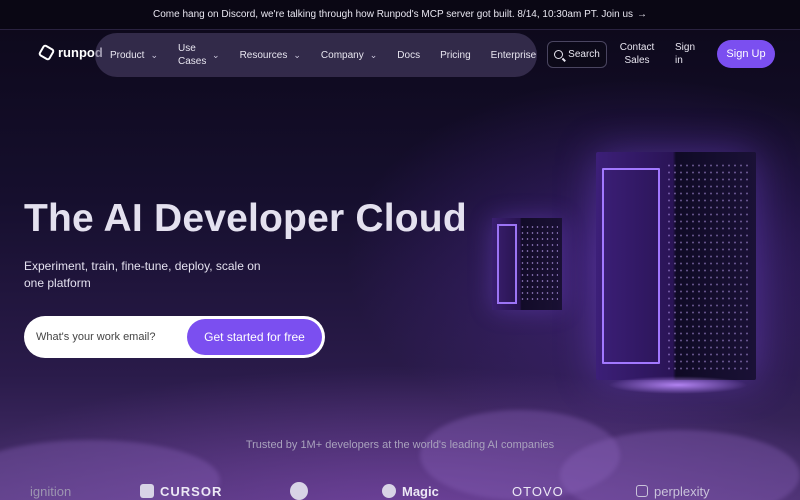 The height and width of the screenshot is (500, 800). I want to click on nav-pricing: Pricing, so click(455, 55).